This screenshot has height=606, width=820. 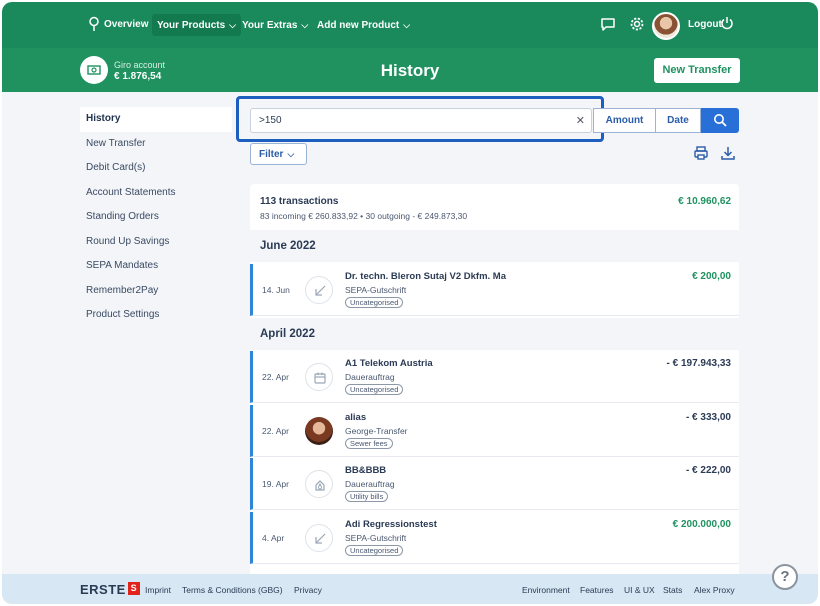 I want to click on footer-link-terms: Terms & Conditions (GBG), so click(x=232, y=590).